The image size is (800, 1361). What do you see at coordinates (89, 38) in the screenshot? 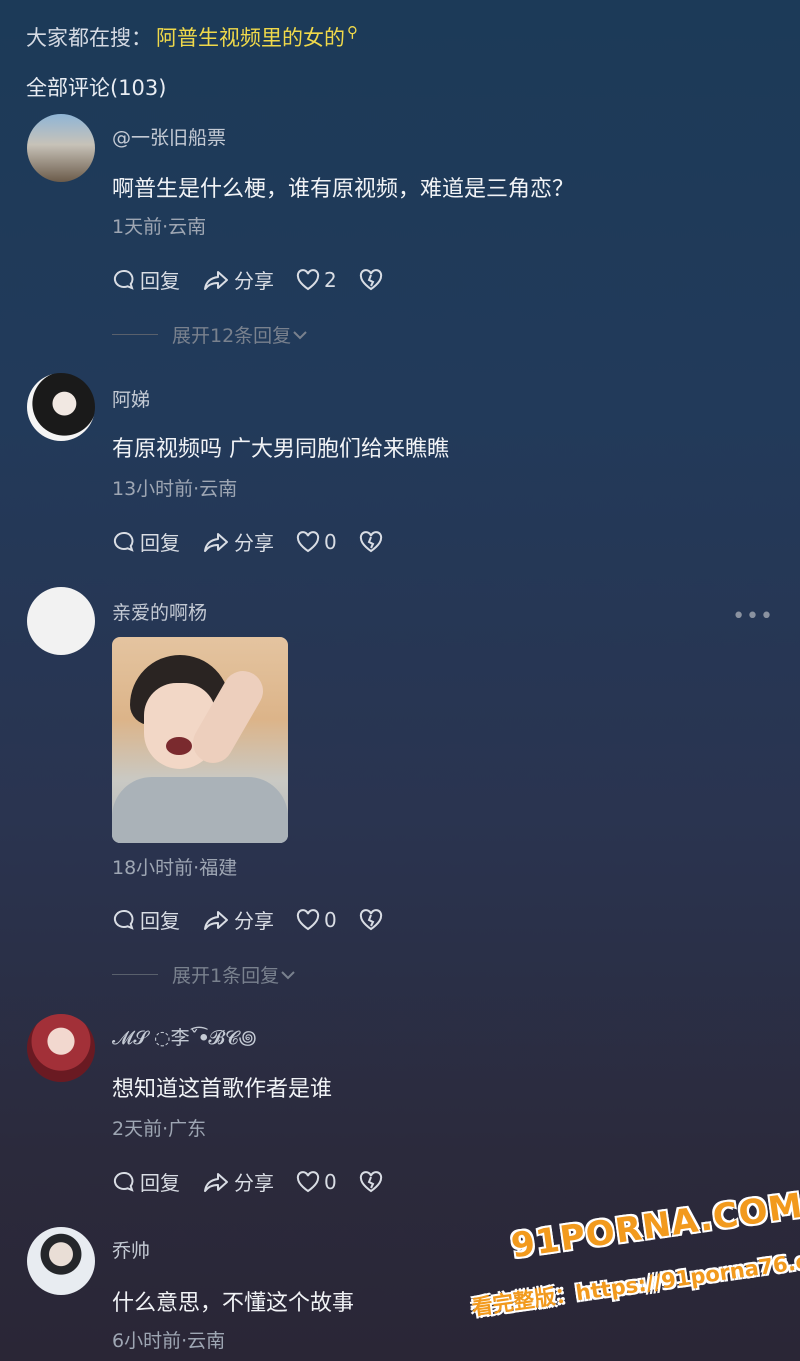
I see `search-suggestion-prefix: 大家都在搜：` at bounding box center [89, 38].